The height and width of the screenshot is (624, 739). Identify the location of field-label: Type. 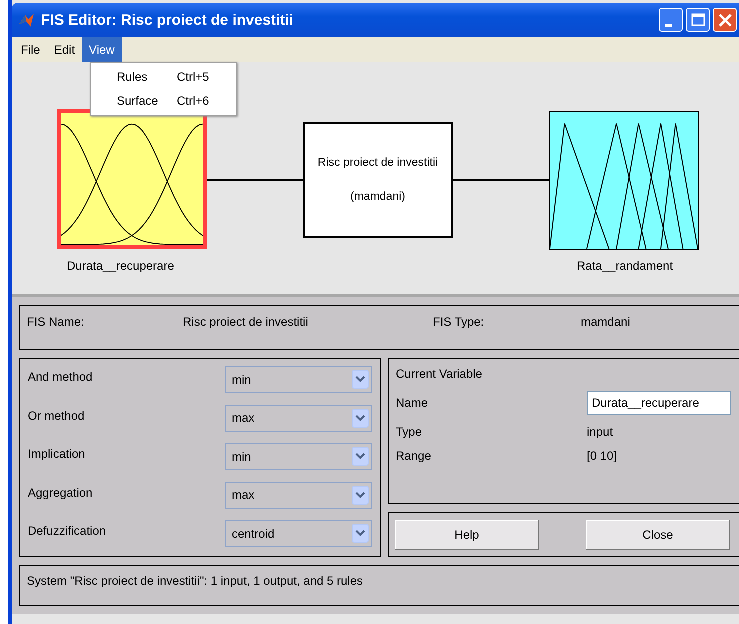
(410, 432).